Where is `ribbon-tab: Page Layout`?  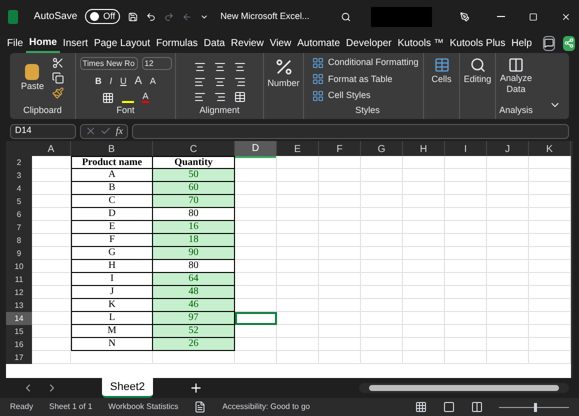 ribbon-tab: Page Layout is located at coordinates (122, 43).